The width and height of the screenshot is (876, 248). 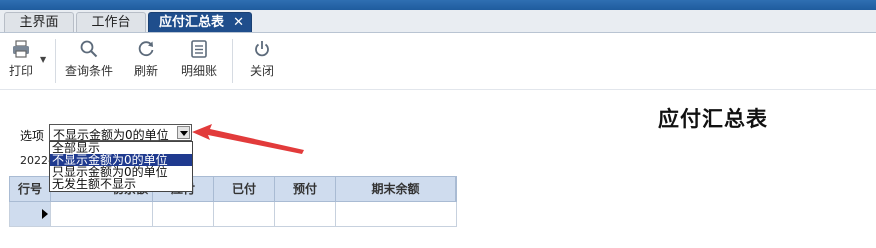 I want to click on table-row, so click(x=233, y=214).